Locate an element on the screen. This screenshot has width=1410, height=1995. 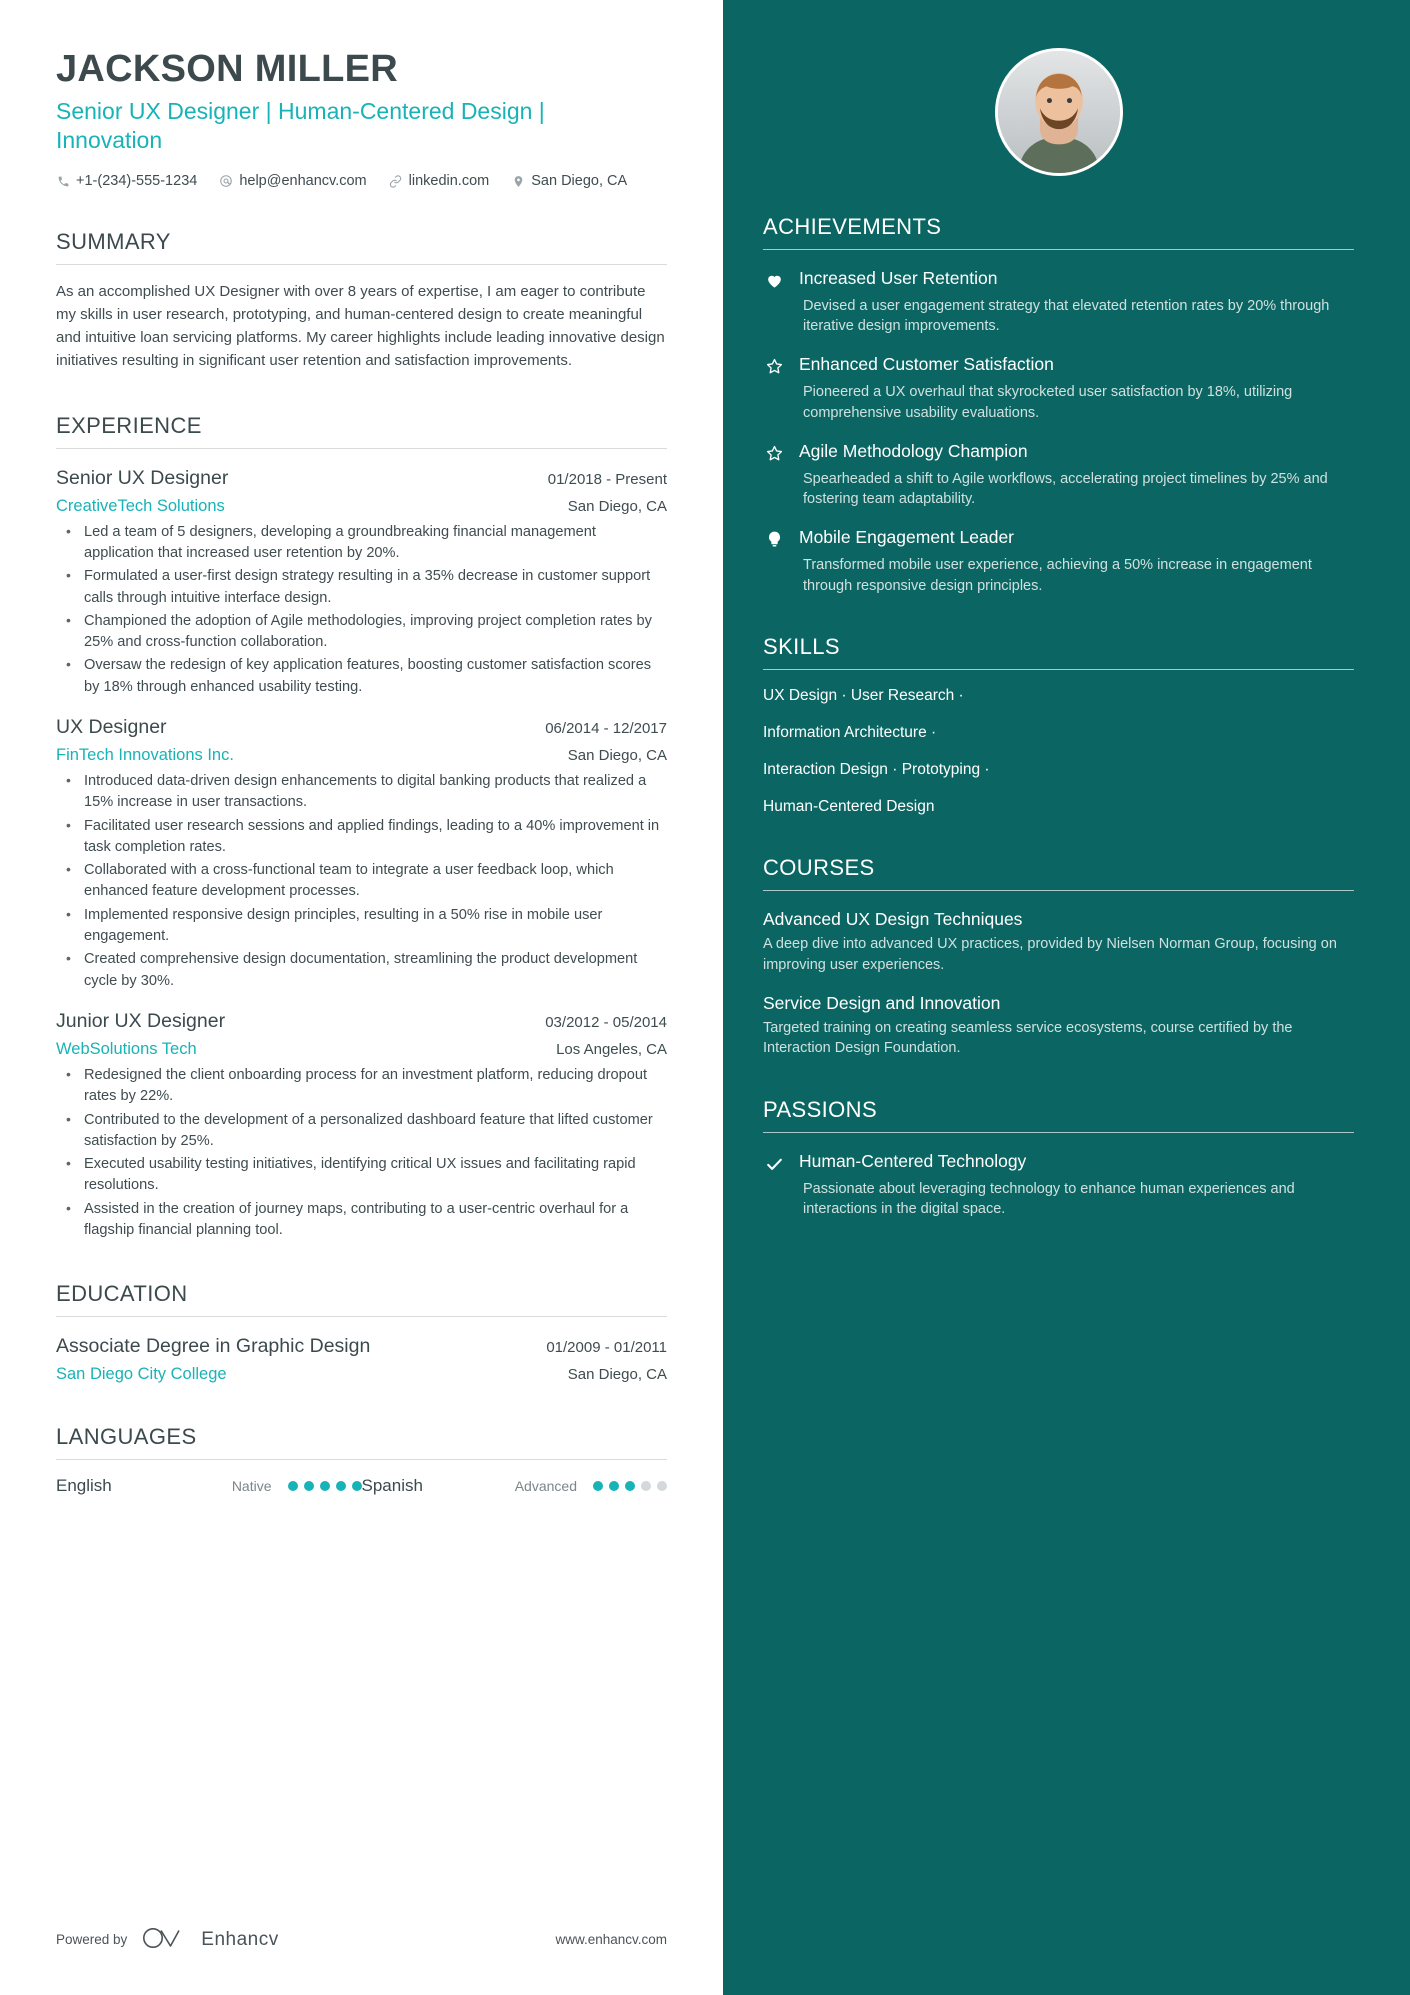
check-icon is located at coordinates (774, 1185).